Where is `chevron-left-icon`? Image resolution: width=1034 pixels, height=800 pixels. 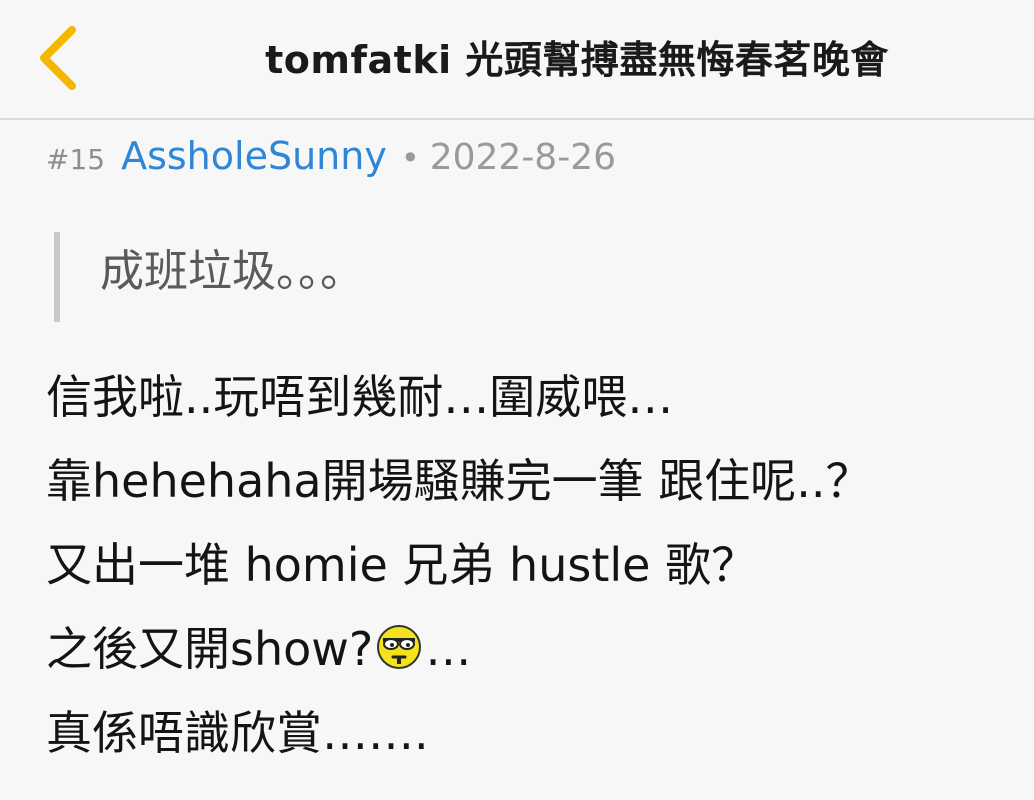
chevron-left-icon is located at coordinates (58, 58).